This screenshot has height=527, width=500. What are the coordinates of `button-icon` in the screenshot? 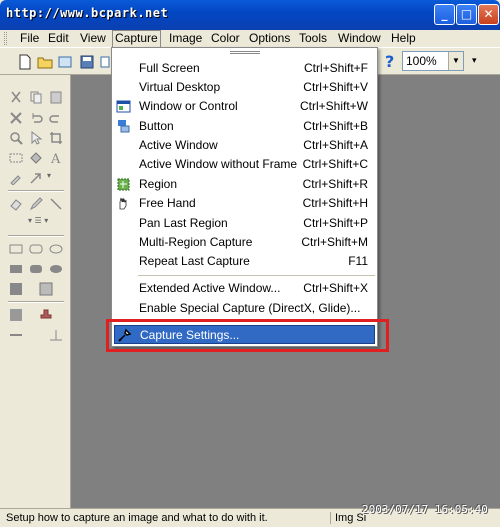 It's located at (124, 126).